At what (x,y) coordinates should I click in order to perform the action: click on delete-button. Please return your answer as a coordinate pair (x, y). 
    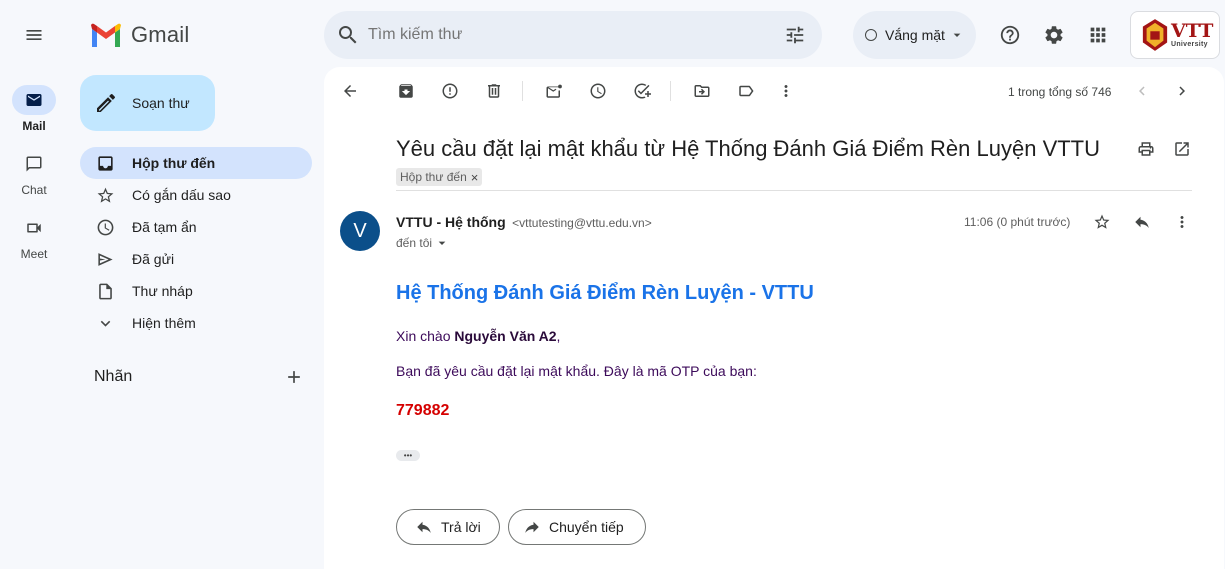
    Looking at the image, I should click on (494, 91).